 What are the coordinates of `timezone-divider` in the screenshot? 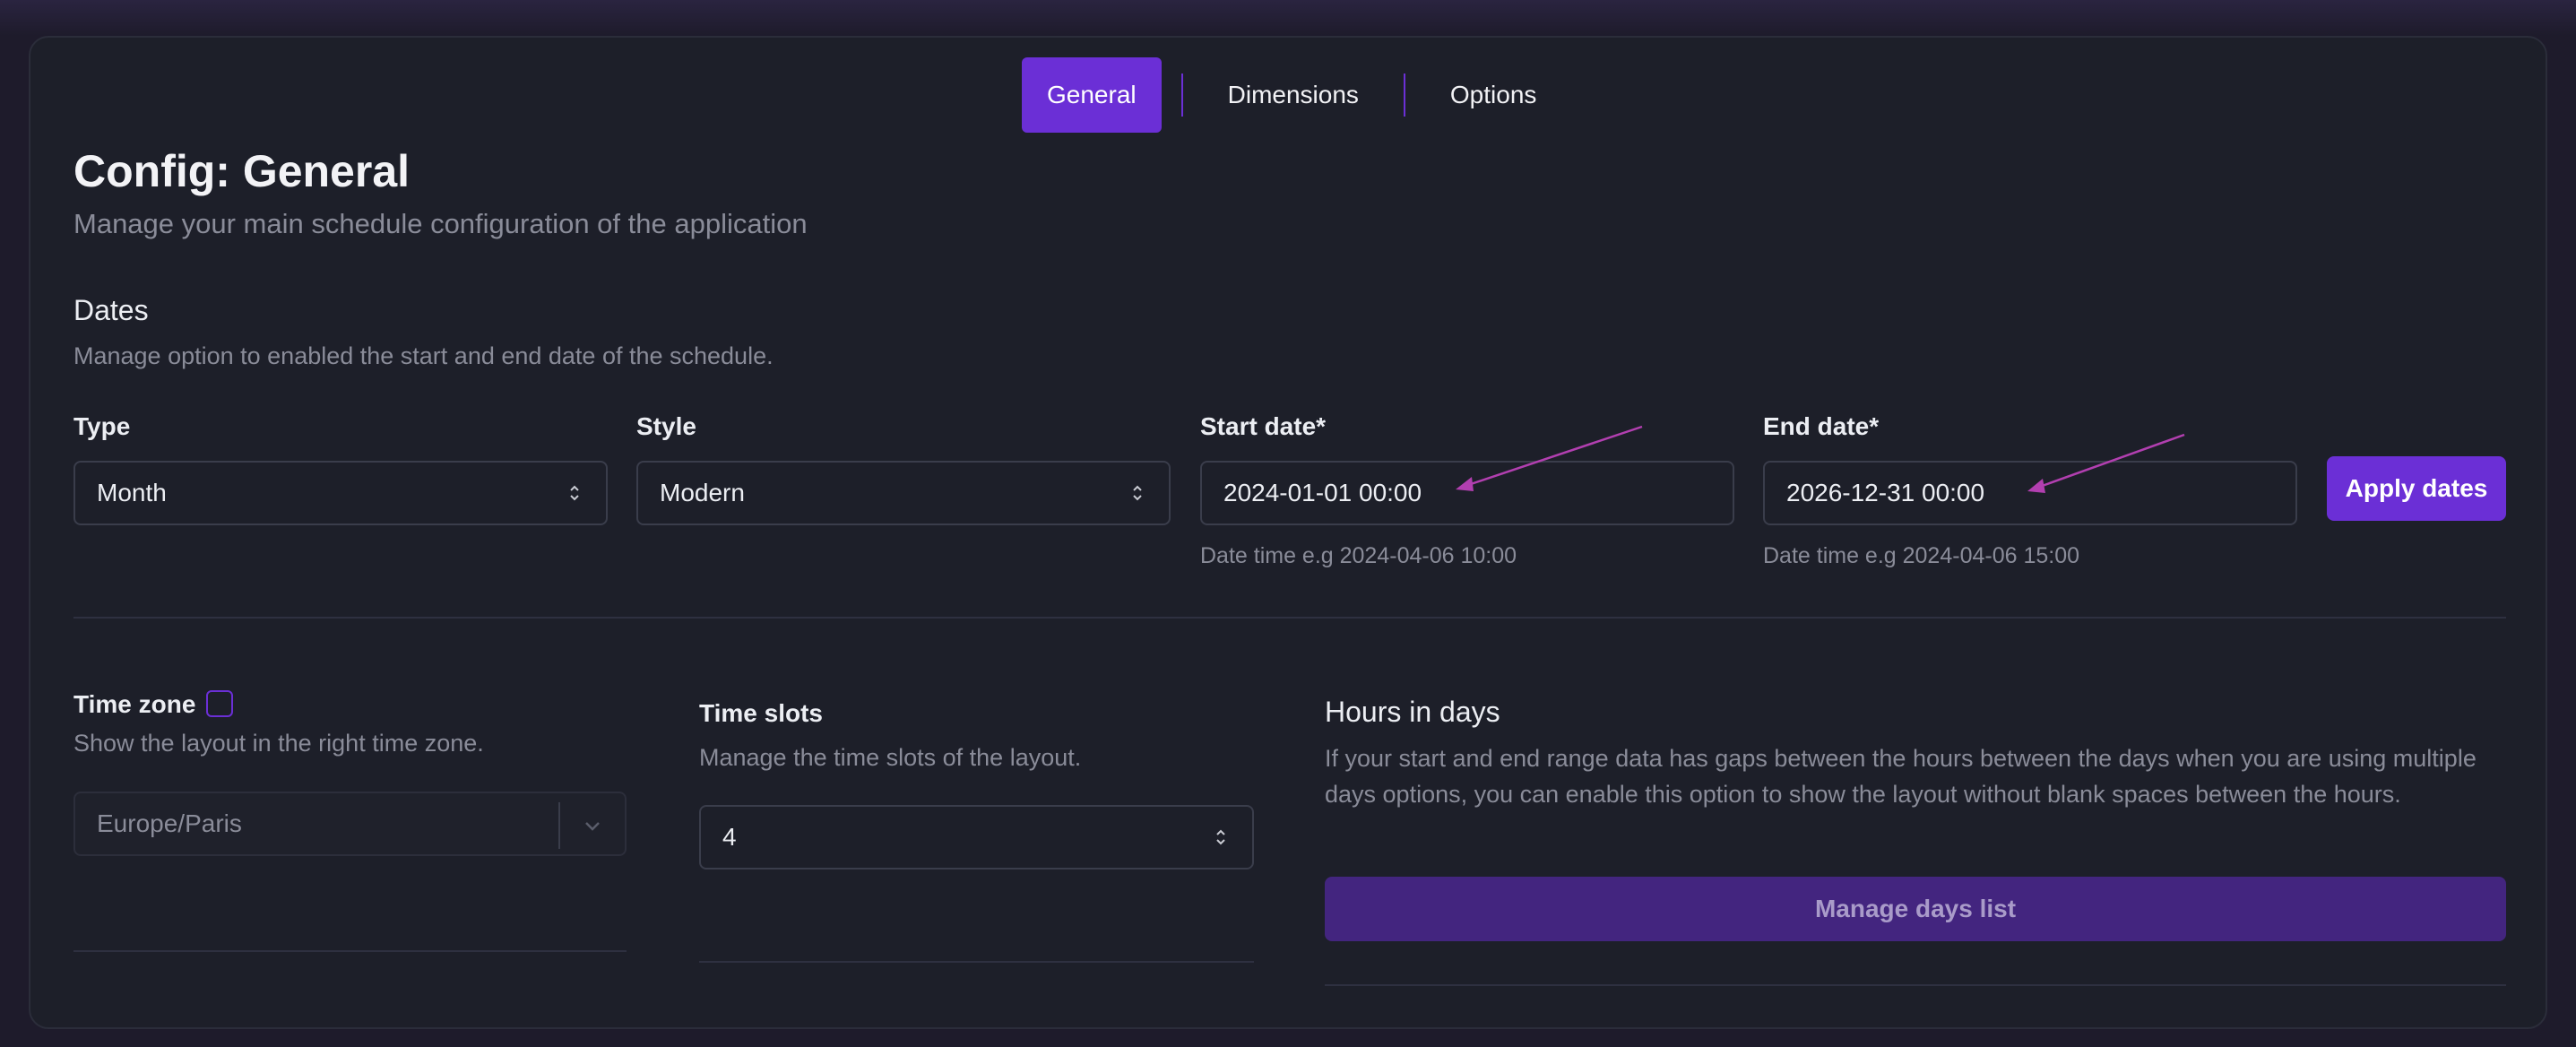 It's located at (350, 951).